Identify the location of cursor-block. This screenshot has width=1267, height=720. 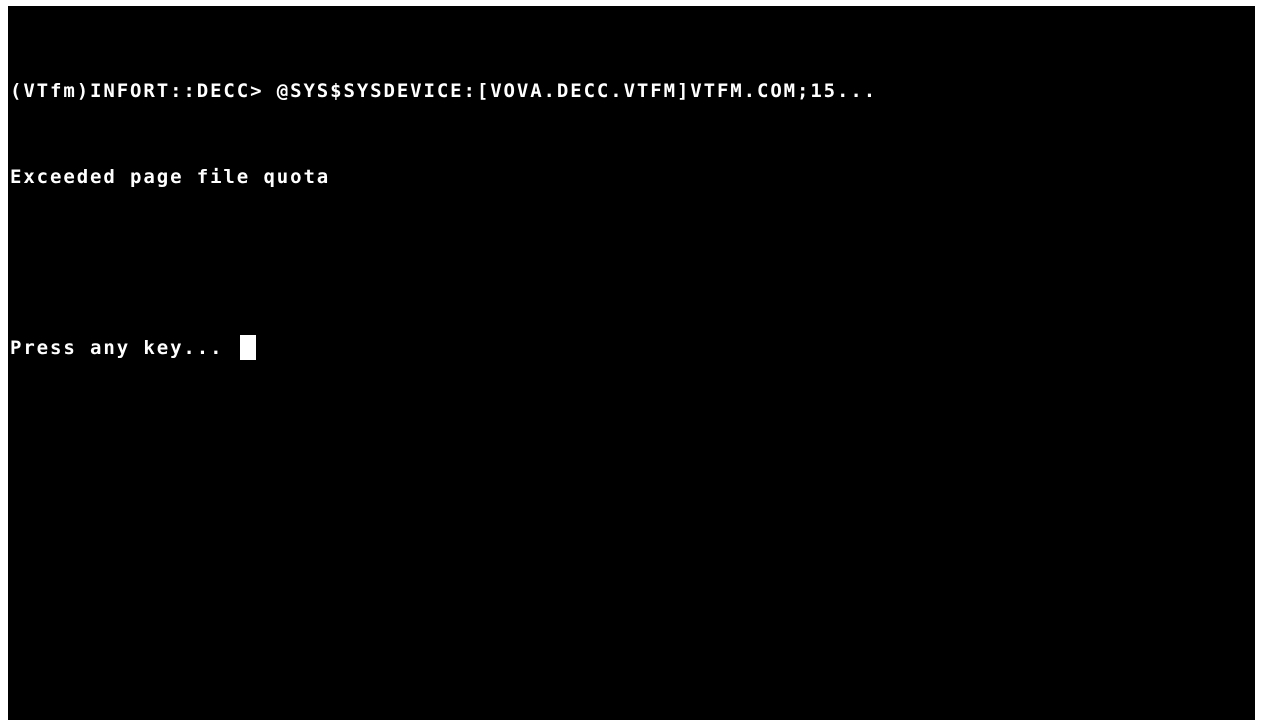
(247, 348).